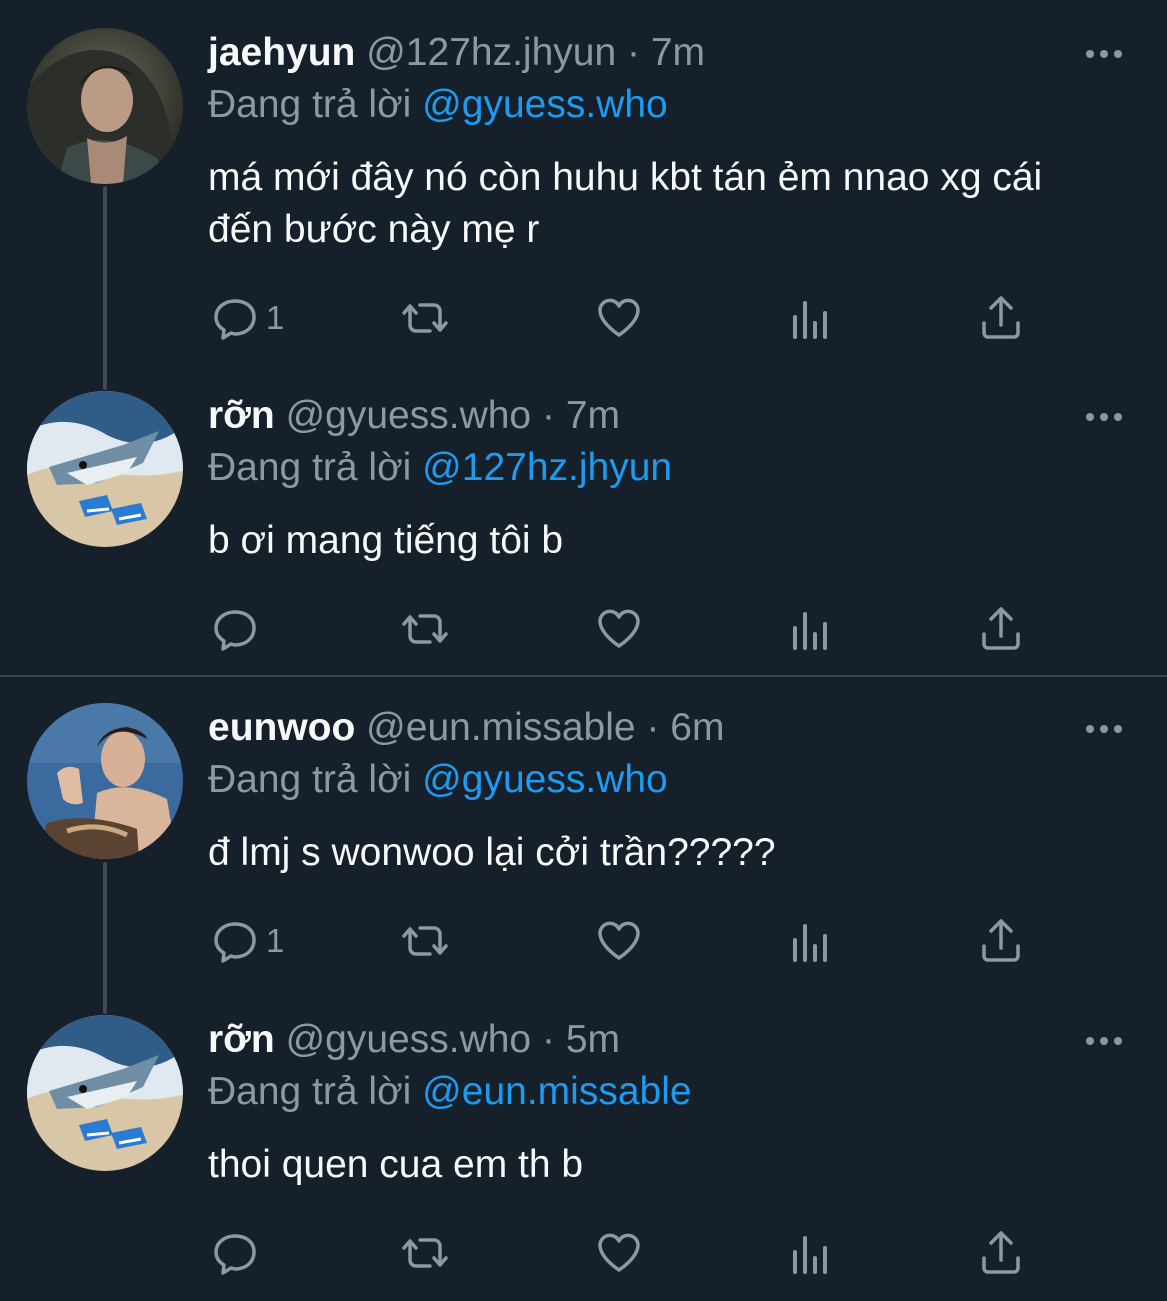  I want to click on user-handle: @eun.missable, so click(500, 727).